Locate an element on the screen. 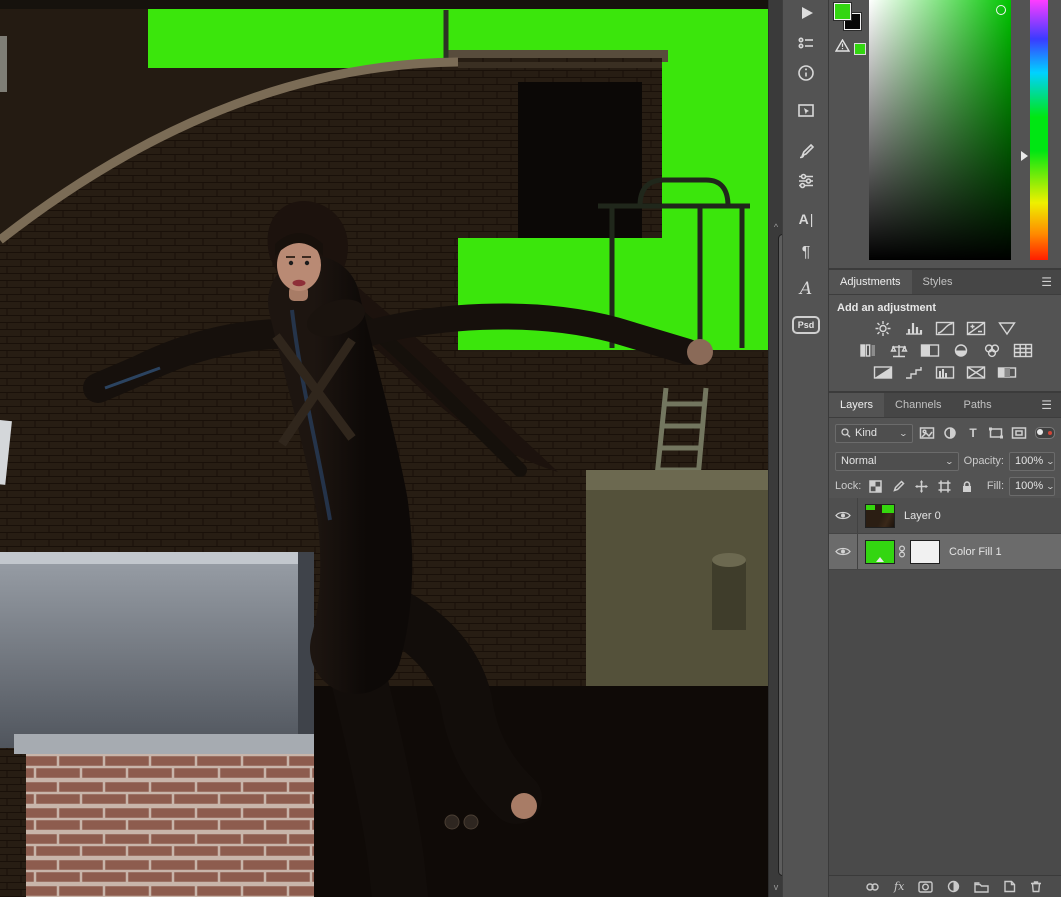  character-panel-icon: A | is located at coordinates (806, 219).